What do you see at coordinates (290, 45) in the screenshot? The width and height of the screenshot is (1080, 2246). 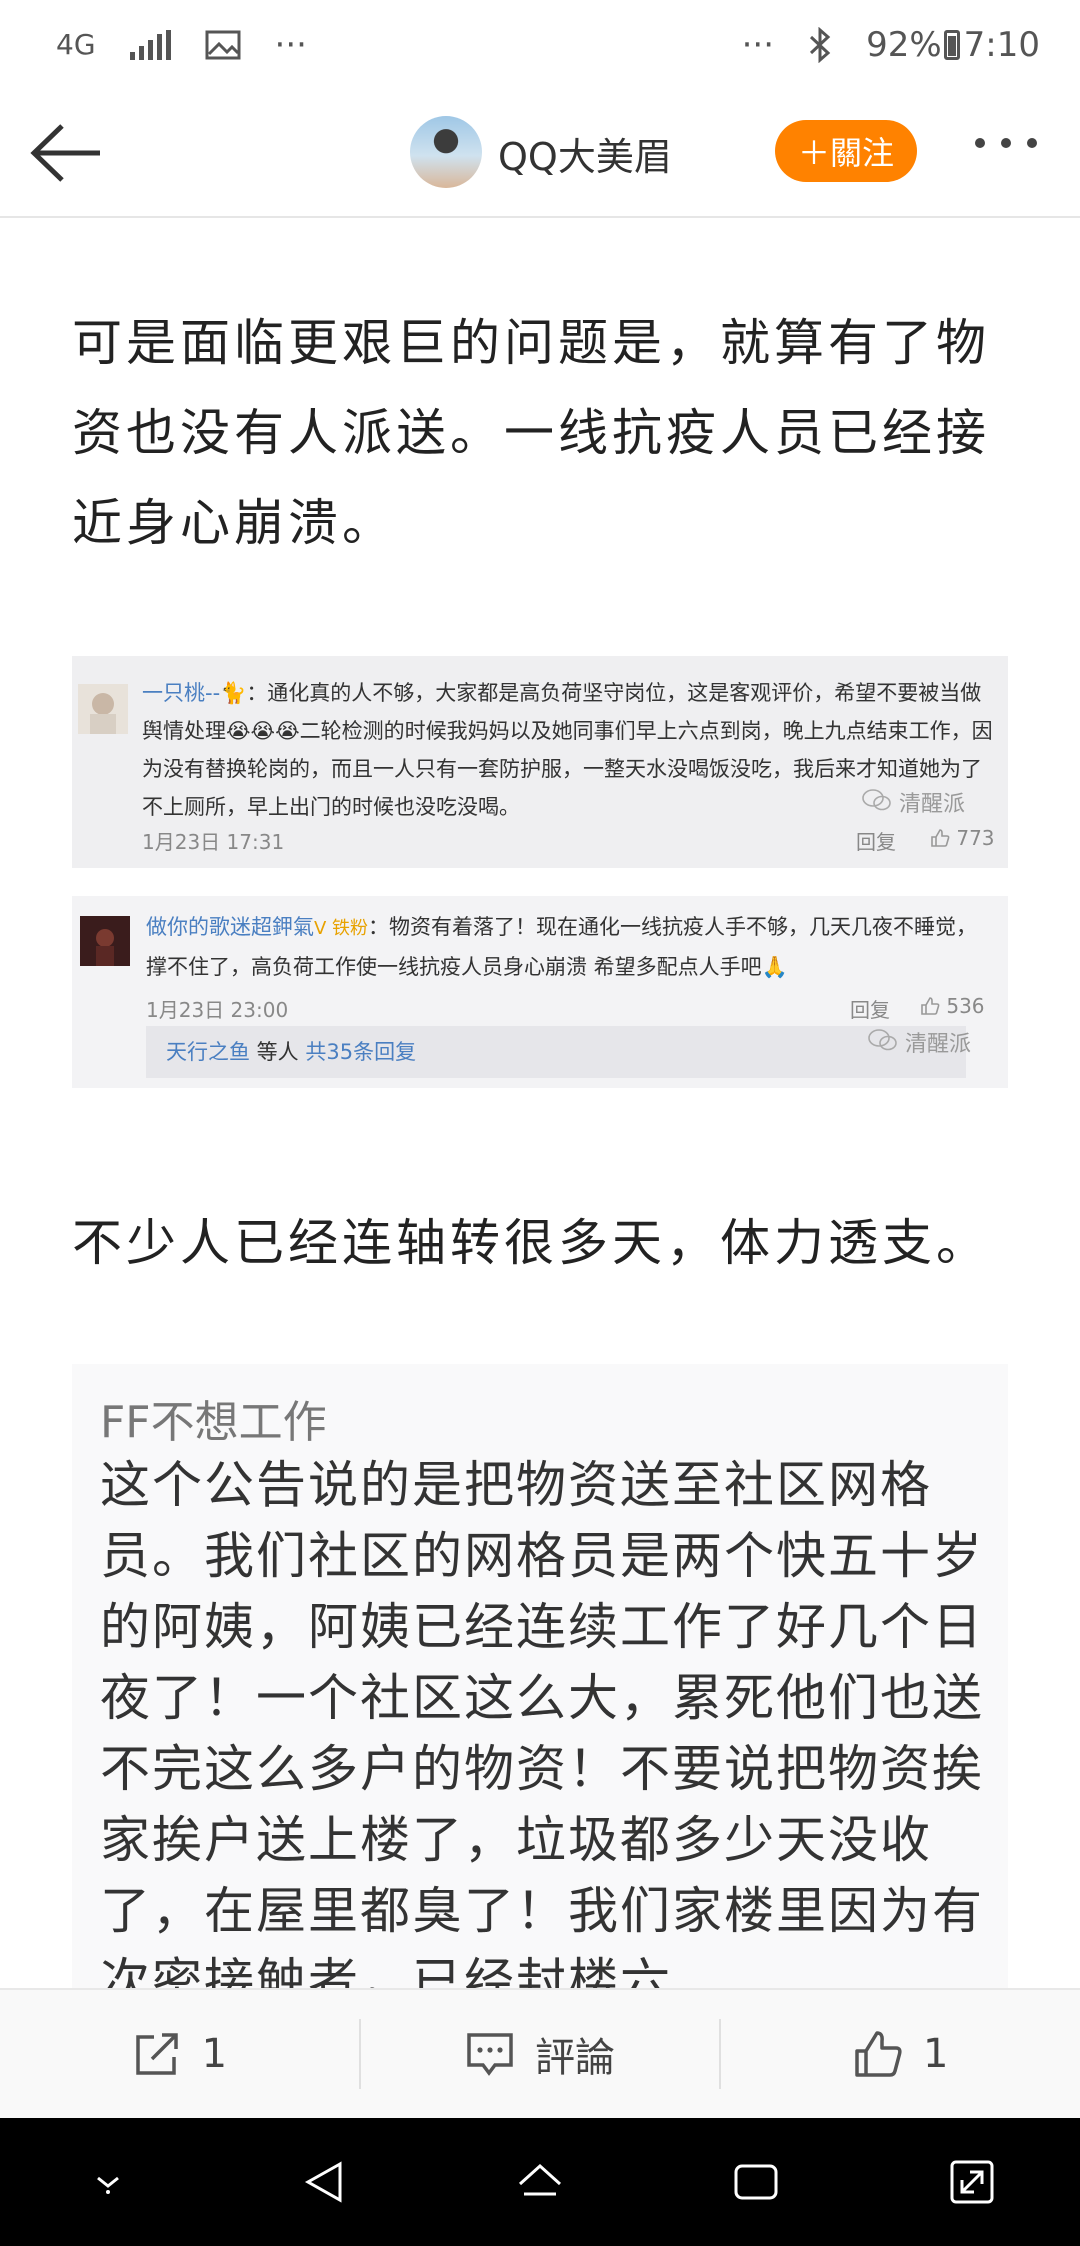 I see `more-notifications-icon: ···` at bounding box center [290, 45].